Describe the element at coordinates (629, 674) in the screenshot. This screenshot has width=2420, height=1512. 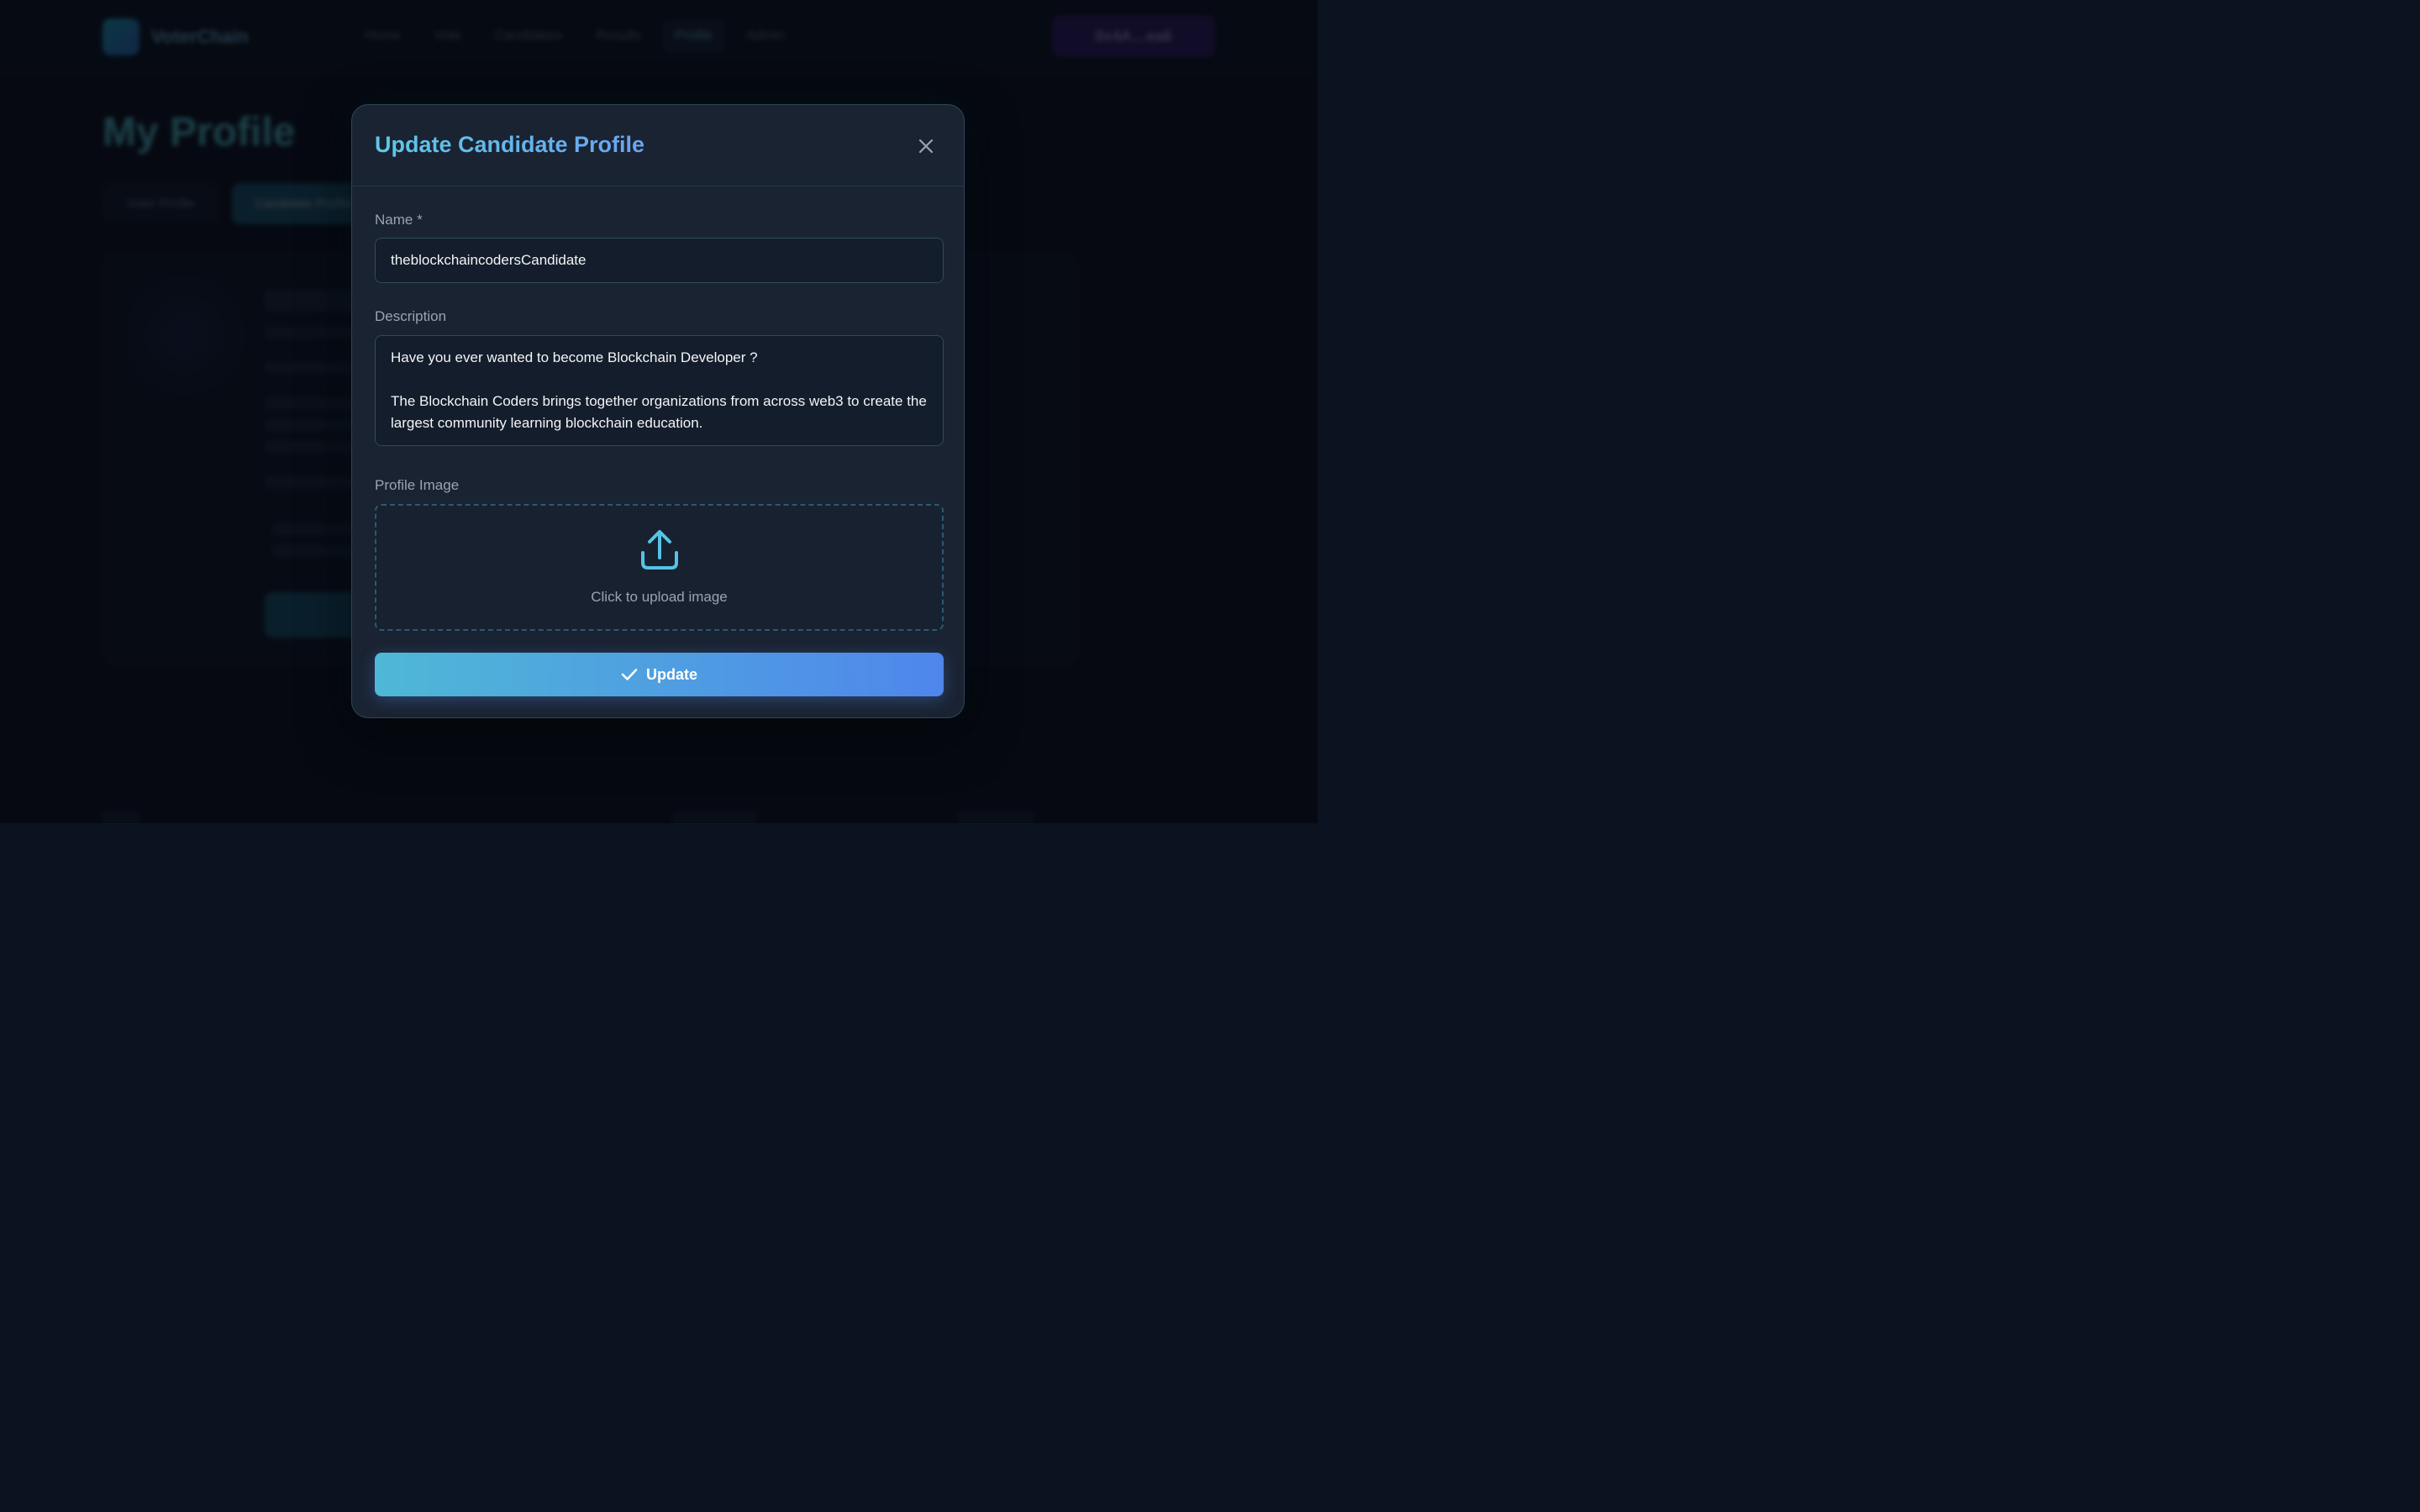
I see `check-icon` at that location.